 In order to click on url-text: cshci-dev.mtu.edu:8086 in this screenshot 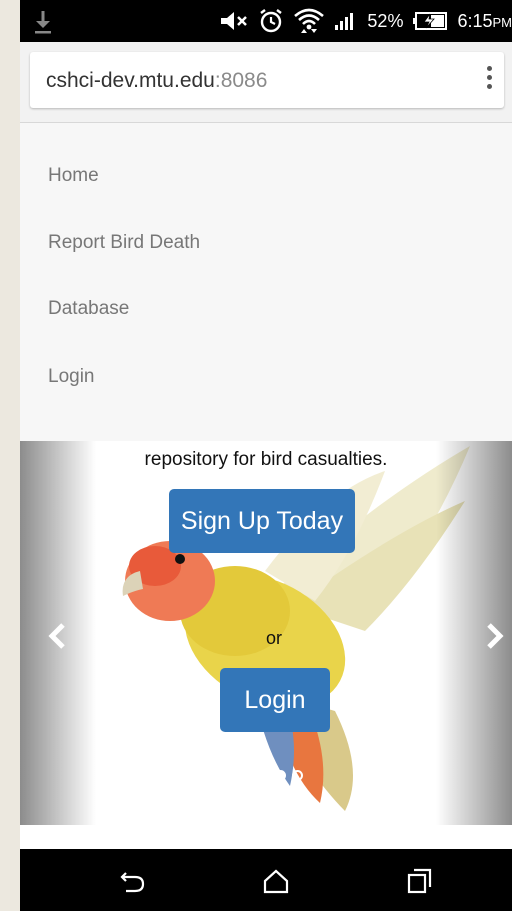, I will do `click(156, 81)`.